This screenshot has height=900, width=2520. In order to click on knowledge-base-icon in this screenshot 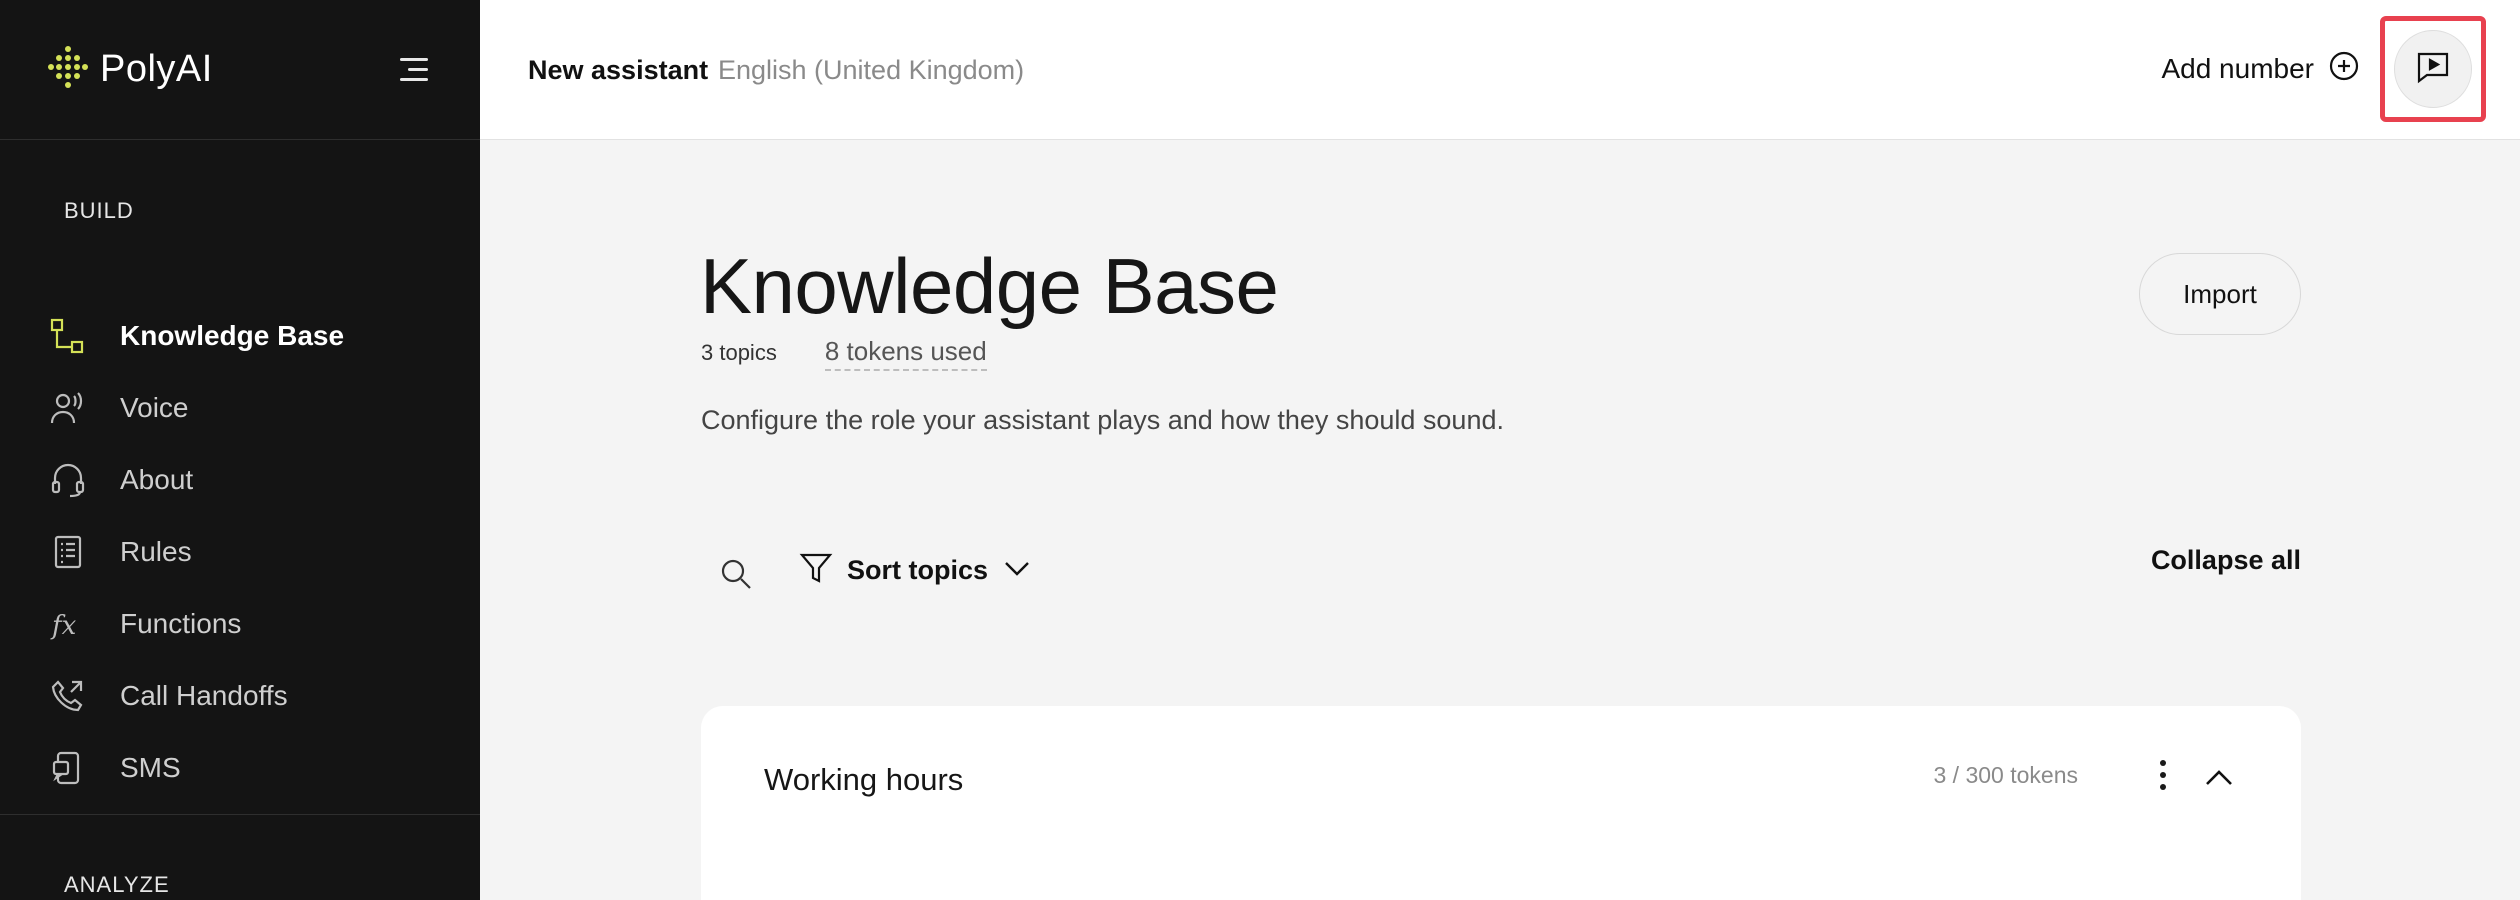, I will do `click(68, 336)`.